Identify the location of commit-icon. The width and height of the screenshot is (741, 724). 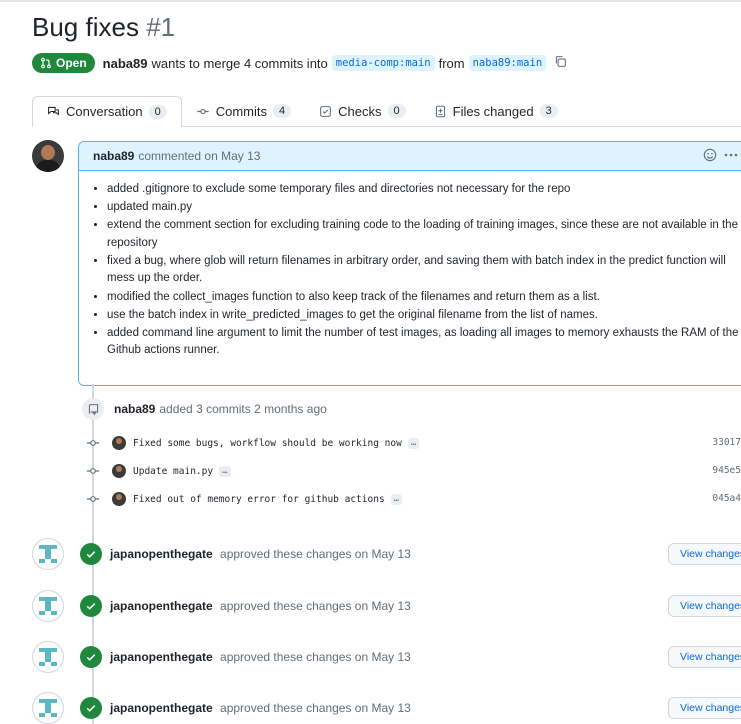
(203, 111).